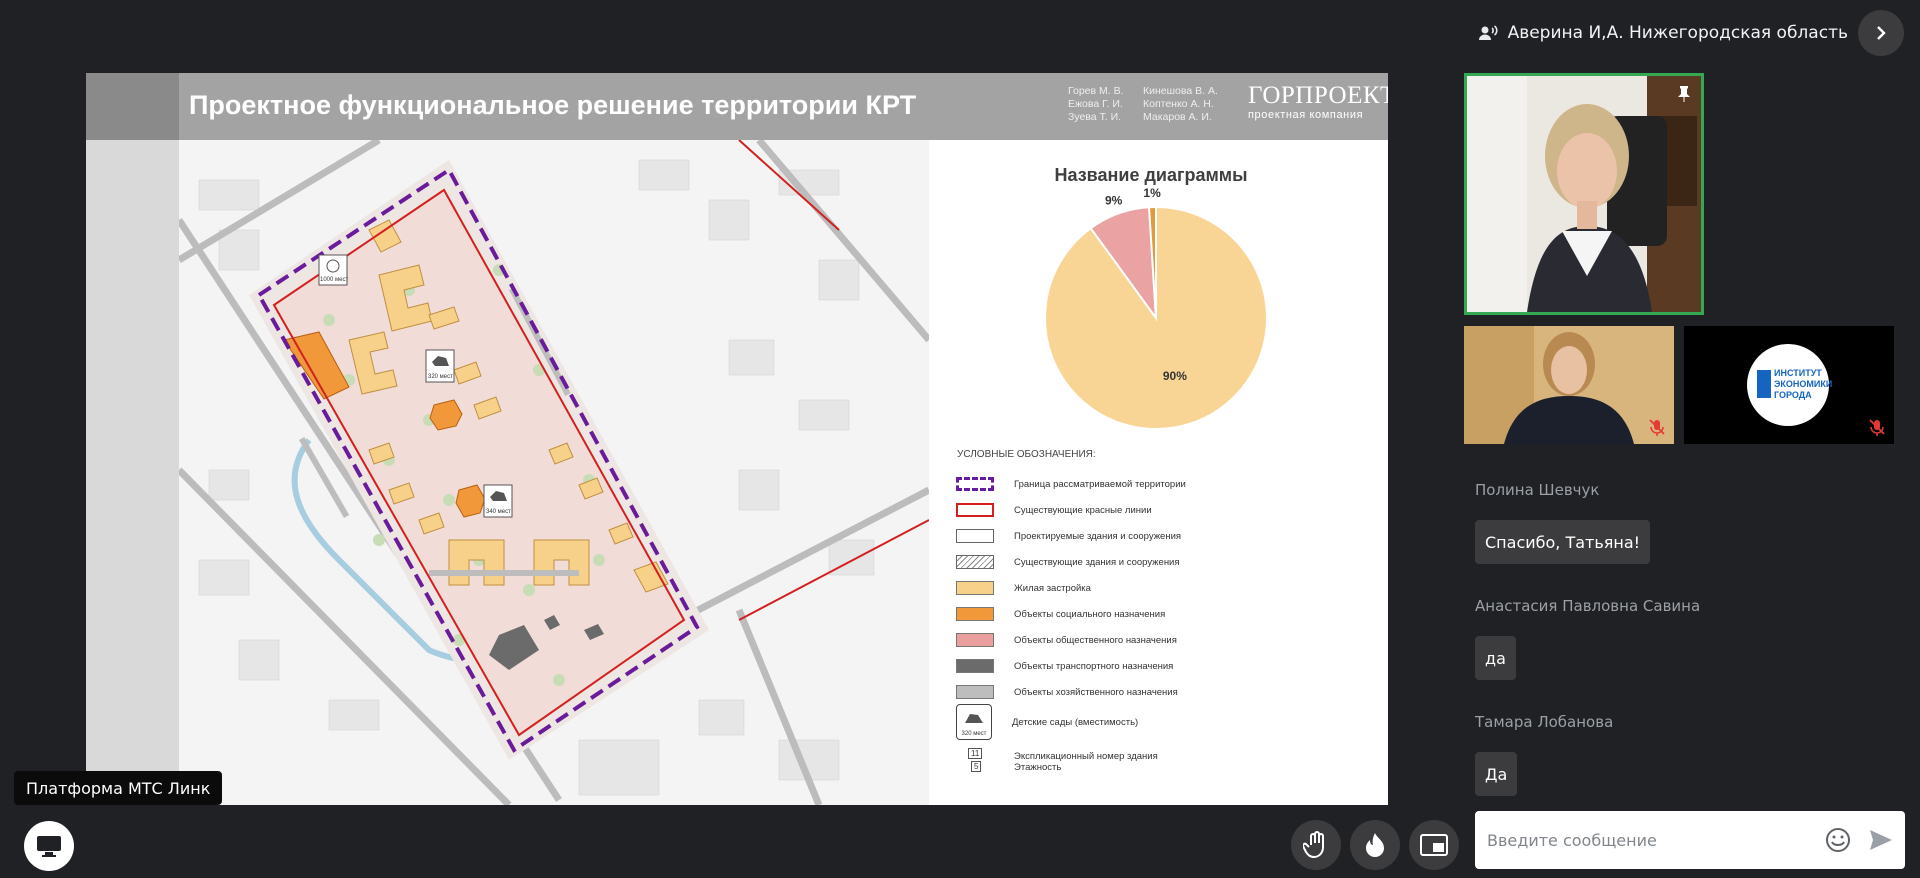 The height and width of the screenshot is (878, 1920). I want to click on legend-floors: 5, so click(976, 766).